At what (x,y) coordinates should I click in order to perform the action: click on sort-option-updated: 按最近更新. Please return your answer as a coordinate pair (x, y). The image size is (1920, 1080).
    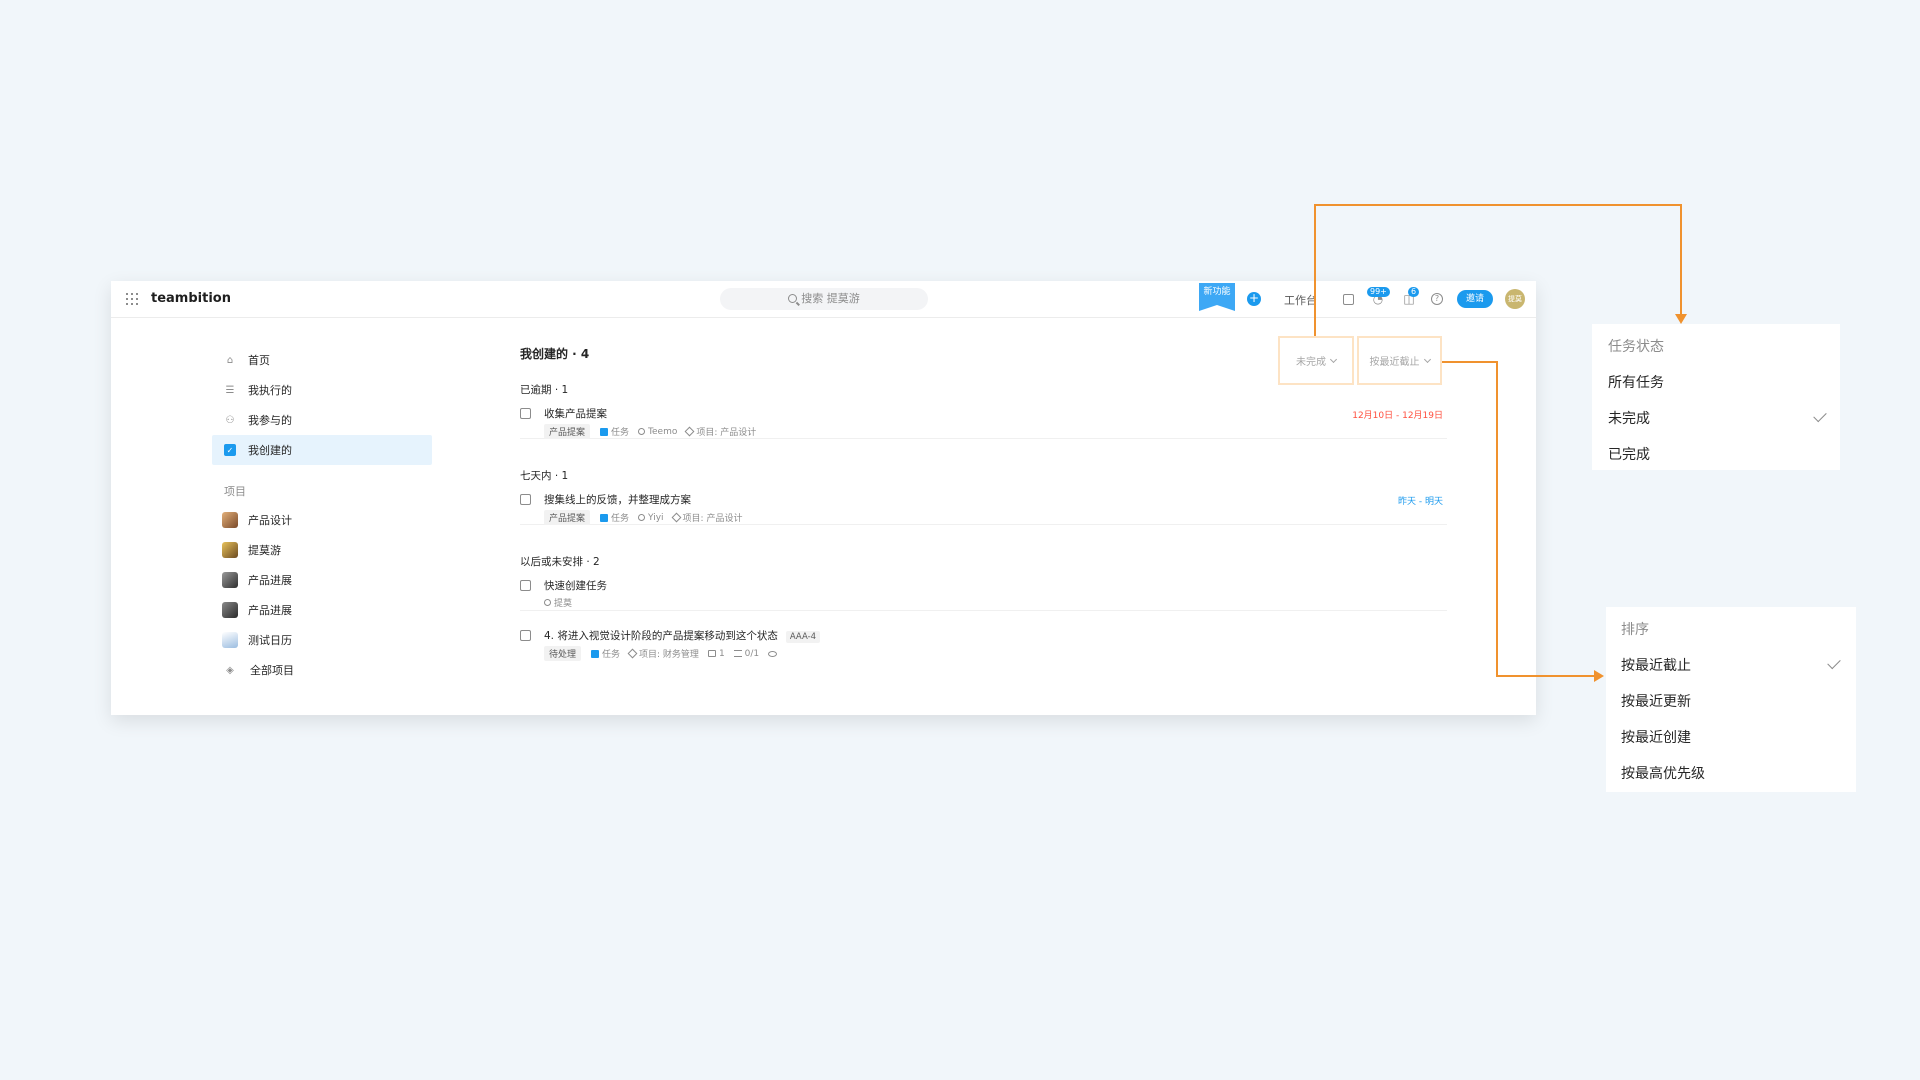
    Looking at the image, I should click on (1656, 701).